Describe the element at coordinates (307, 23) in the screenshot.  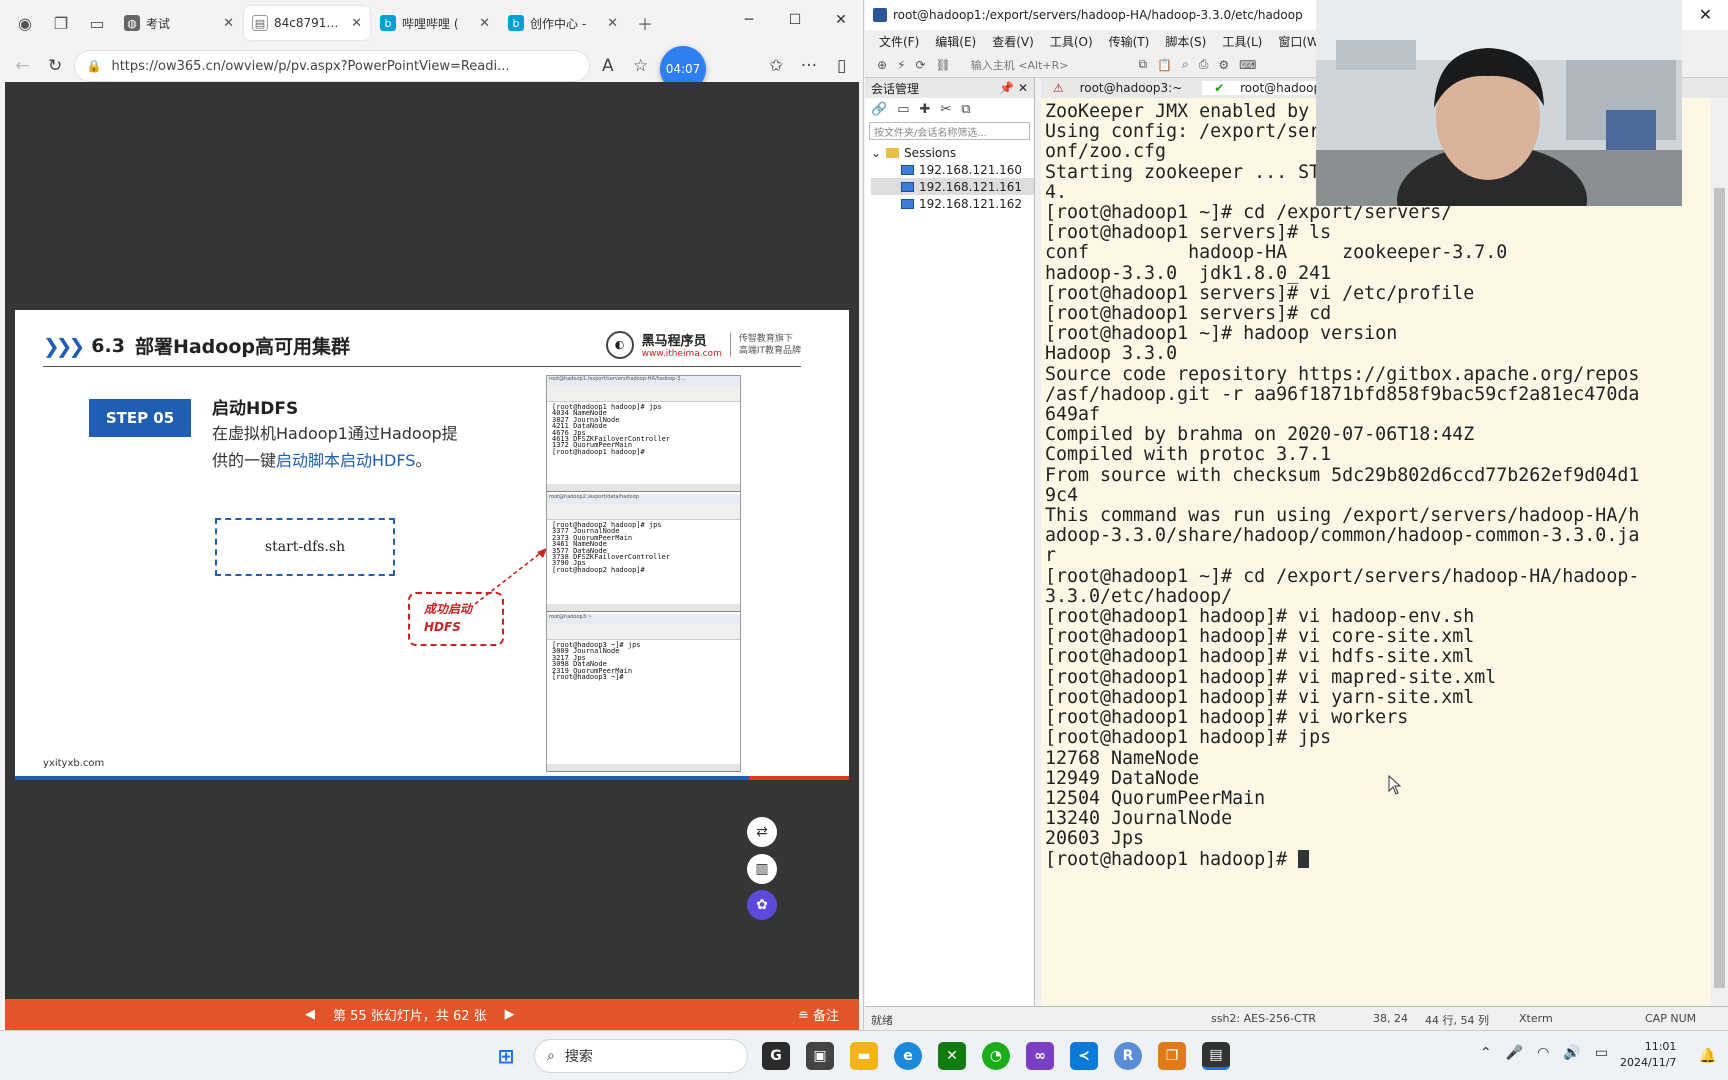
I see `tab-slides: ▤ 84c879129... ✕` at that location.